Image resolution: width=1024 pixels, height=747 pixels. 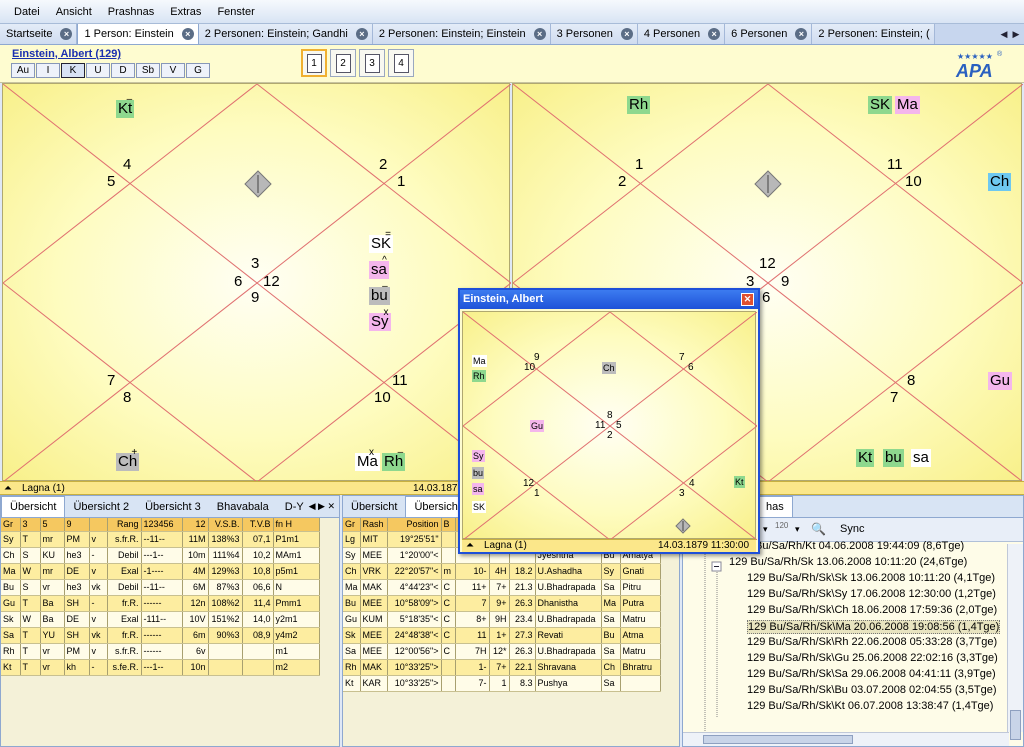 What do you see at coordinates (372, 63) in the screenshot?
I see `page-3-button: 3` at bounding box center [372, 63].